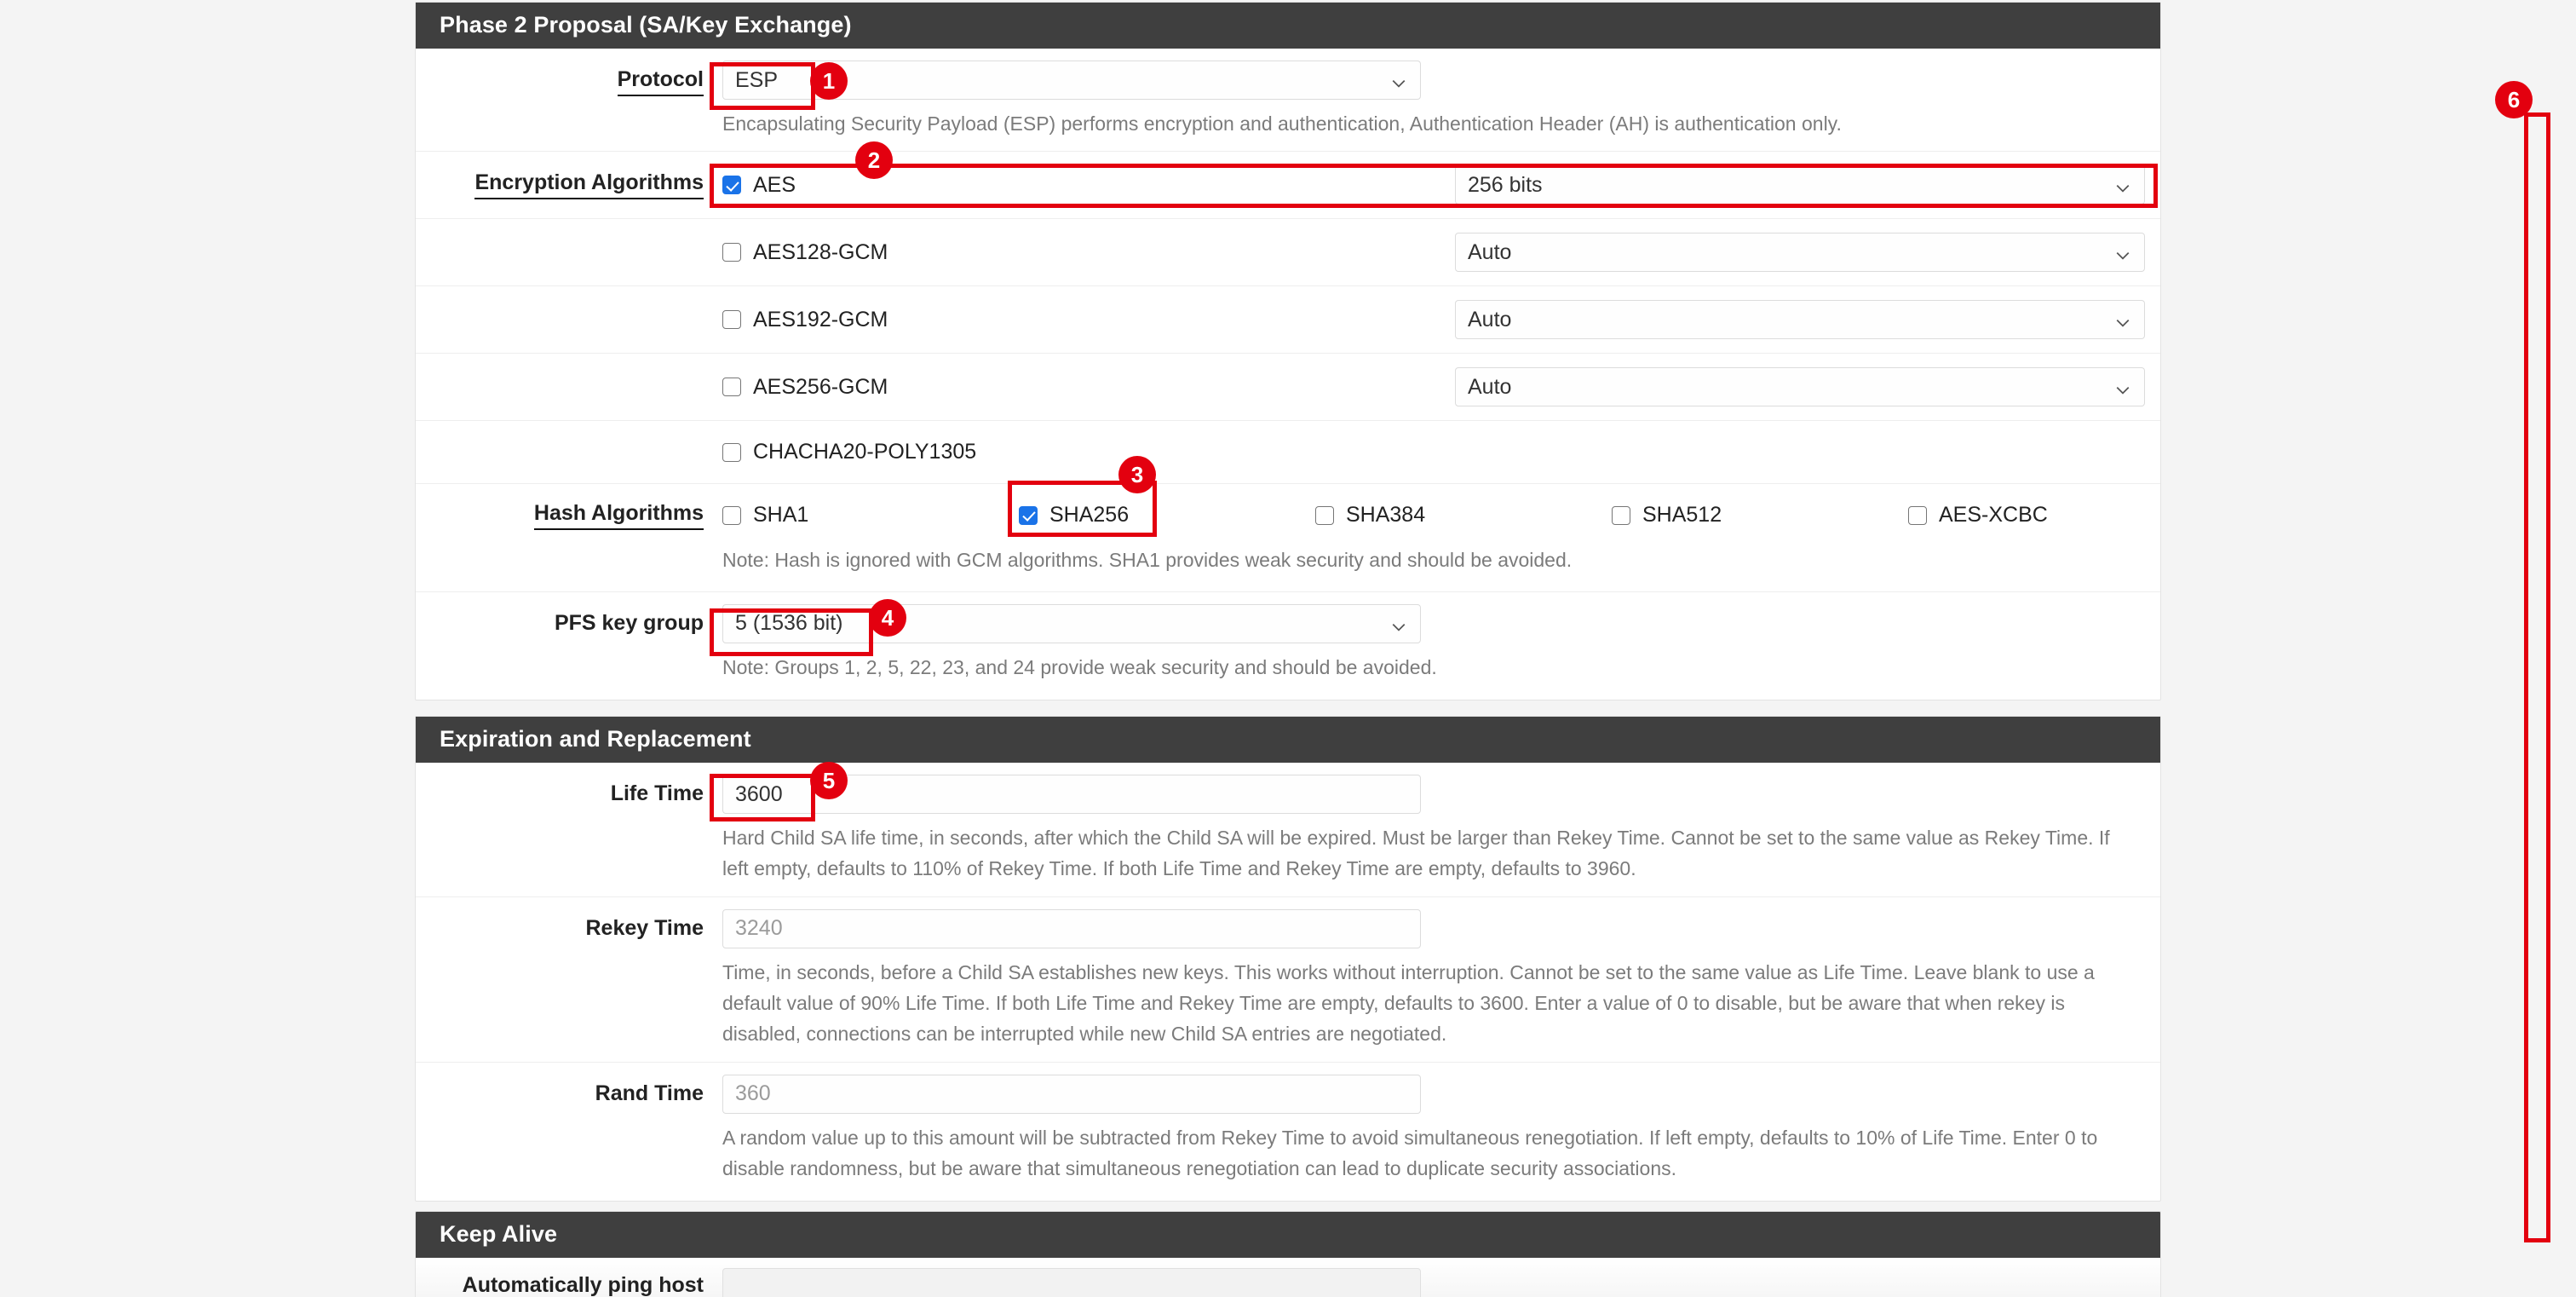  I want to click on rekey-time-placeholder: 3240, so click(759, 928).